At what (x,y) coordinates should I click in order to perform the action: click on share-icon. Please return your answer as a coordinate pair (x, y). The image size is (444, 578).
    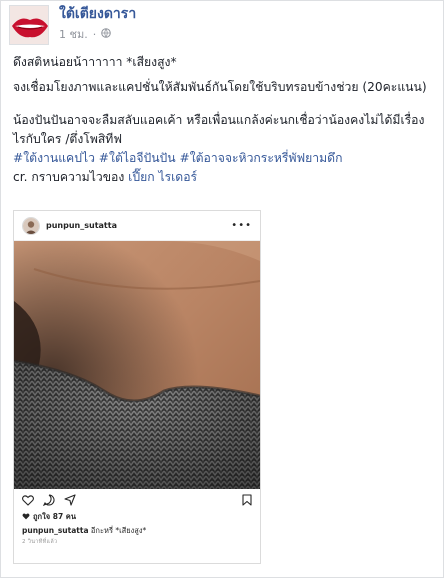
    Looking at the image, I should click on (70, 500).